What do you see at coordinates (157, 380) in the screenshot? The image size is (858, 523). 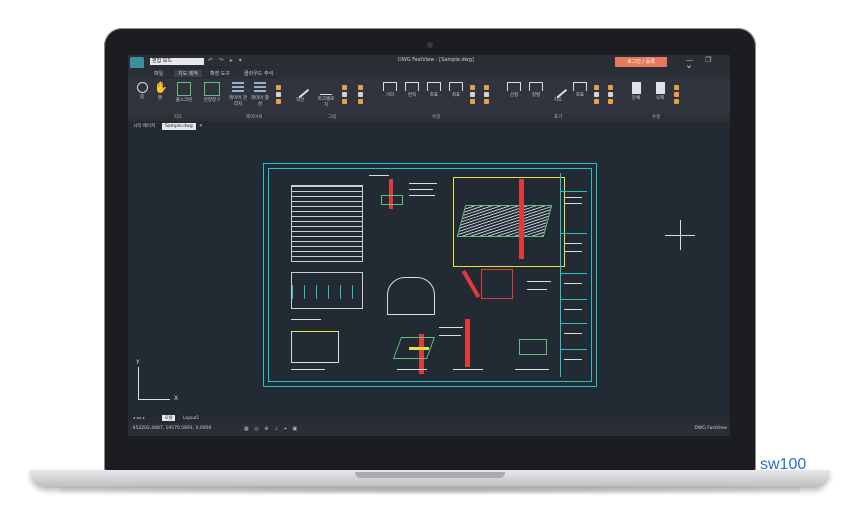 I see `ucs-axis-icon: Y X` at bounding box center [157, 380].